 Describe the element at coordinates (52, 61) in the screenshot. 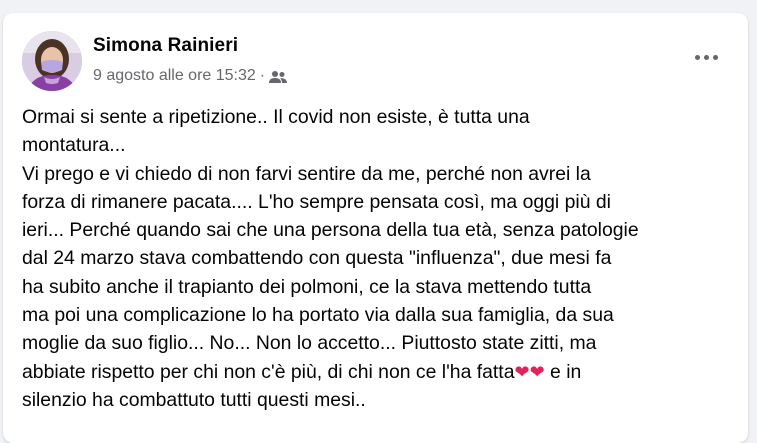

I see `author-avatar` at that location.